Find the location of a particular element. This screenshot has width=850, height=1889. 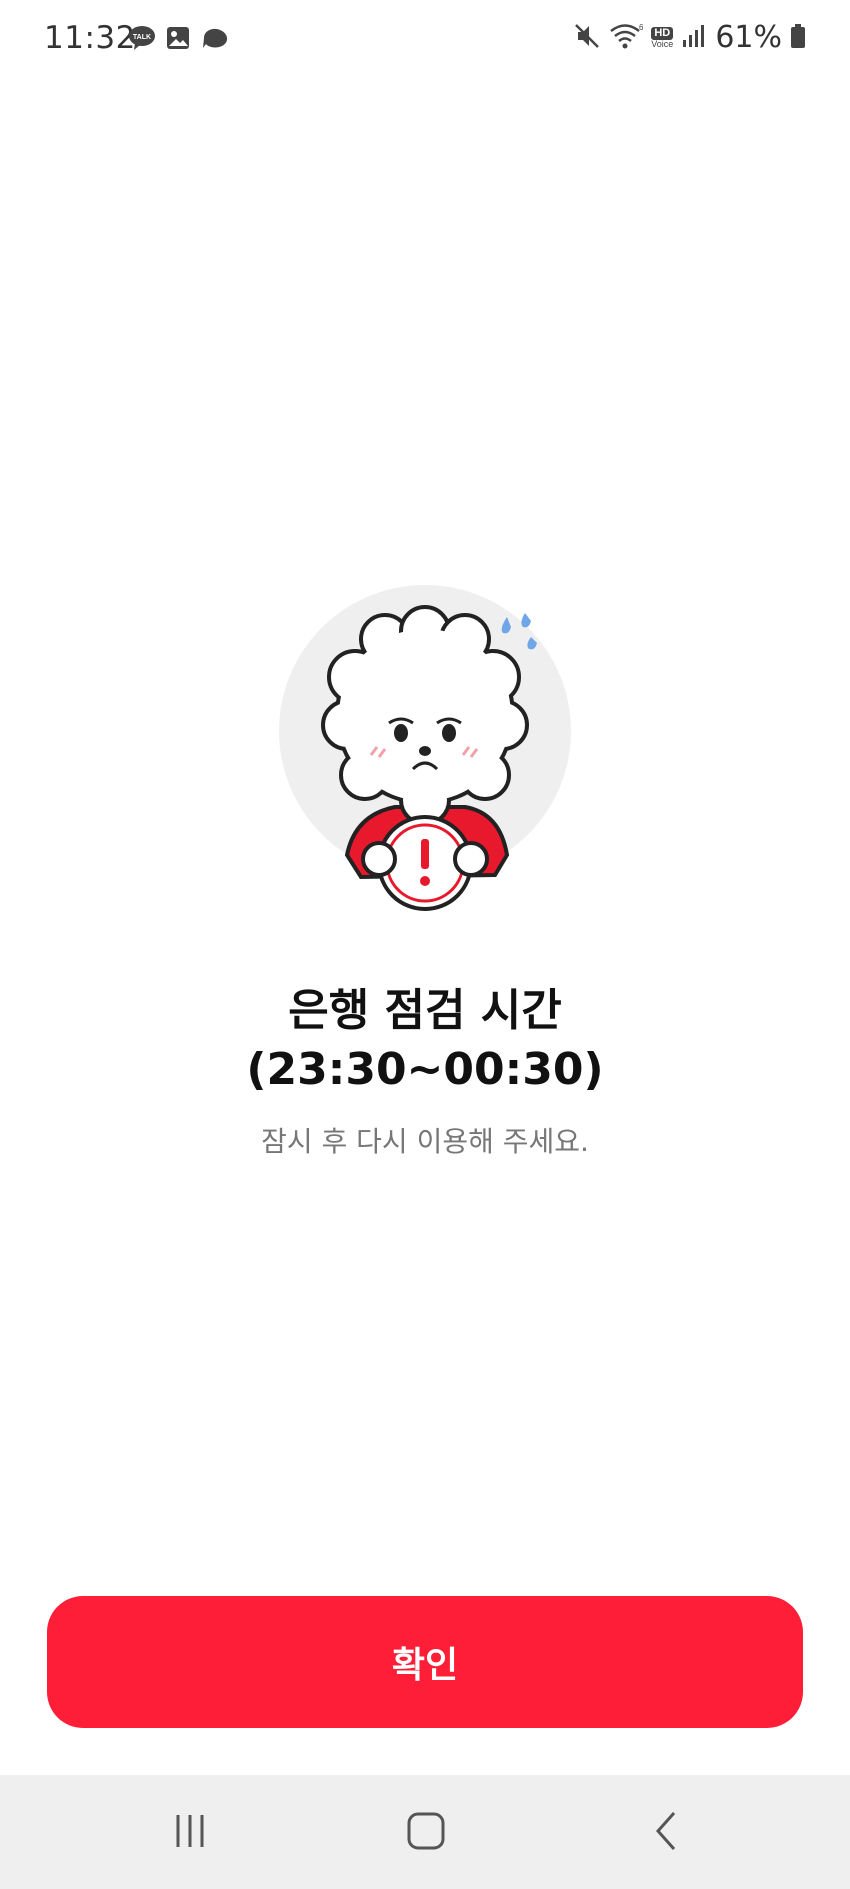

status-time: 11:32 is located at coordinates (90, 38).